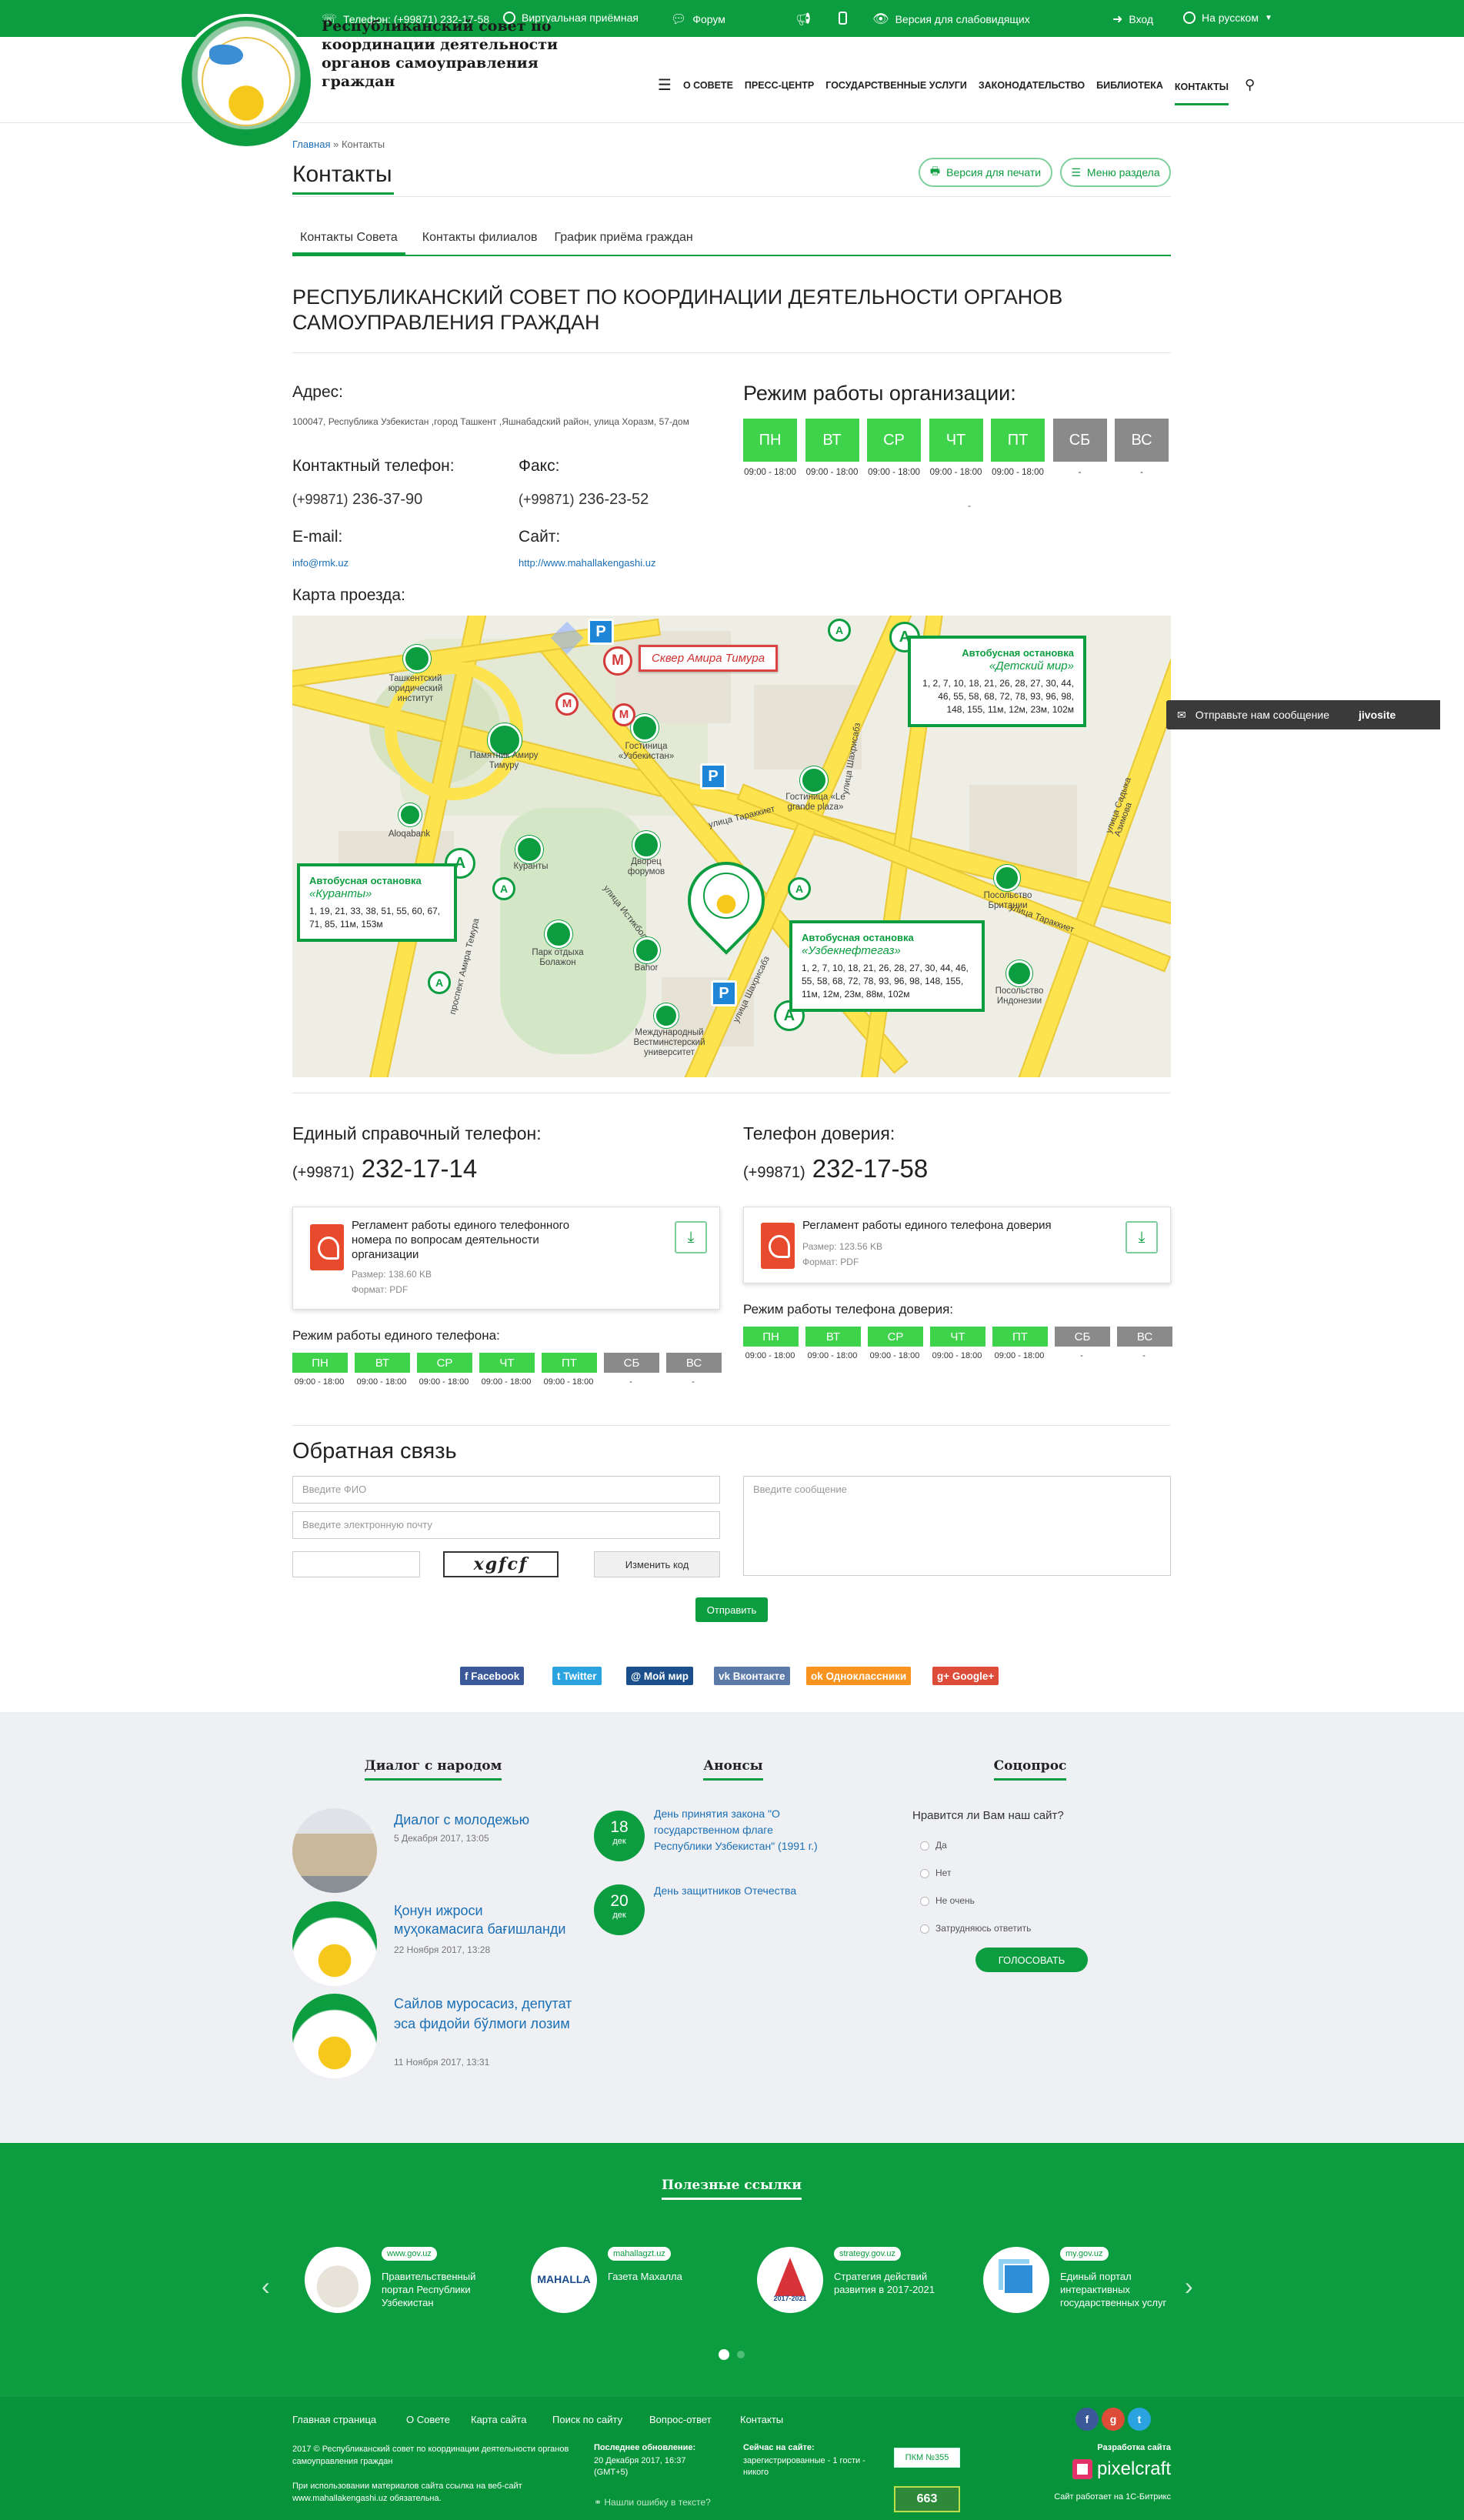 This screenshot has width=1464, height=2520. I want to click on report-error-link: ⚭ Нашли ошибку в тексте?, so click(652, 2502).